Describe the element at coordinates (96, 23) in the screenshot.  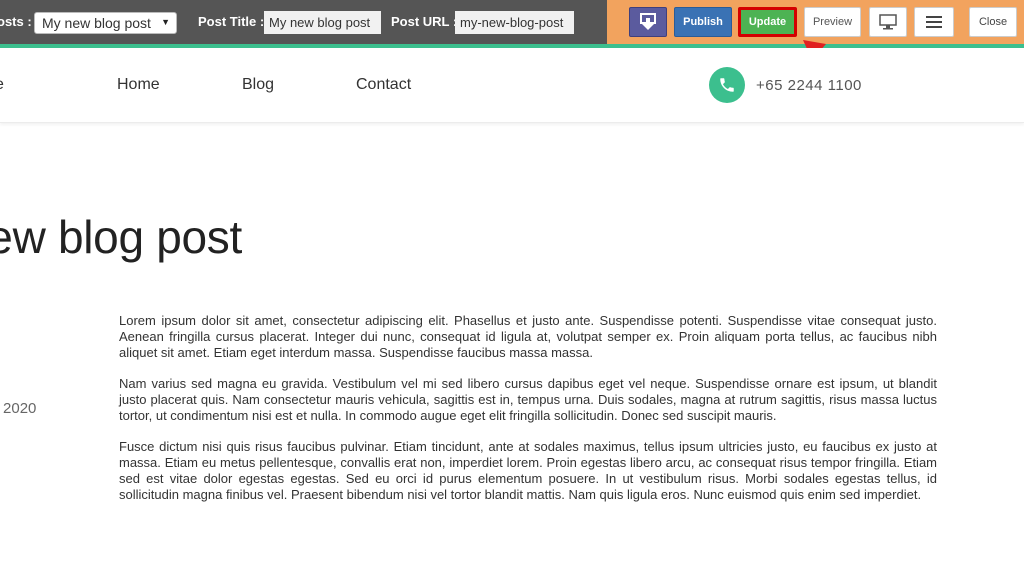
I see `posts-select-value: My new blog post` at that location.